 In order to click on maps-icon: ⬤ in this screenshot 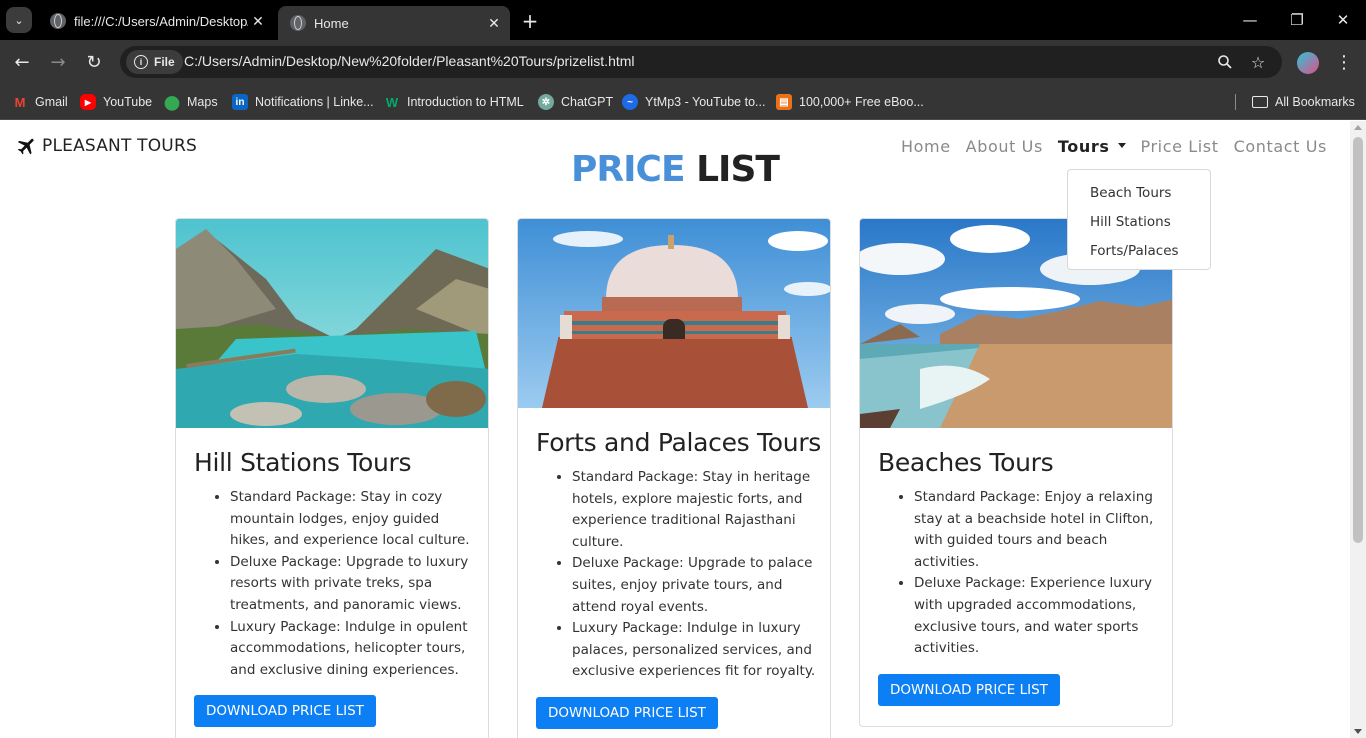, I will do `click(172, 101)`.